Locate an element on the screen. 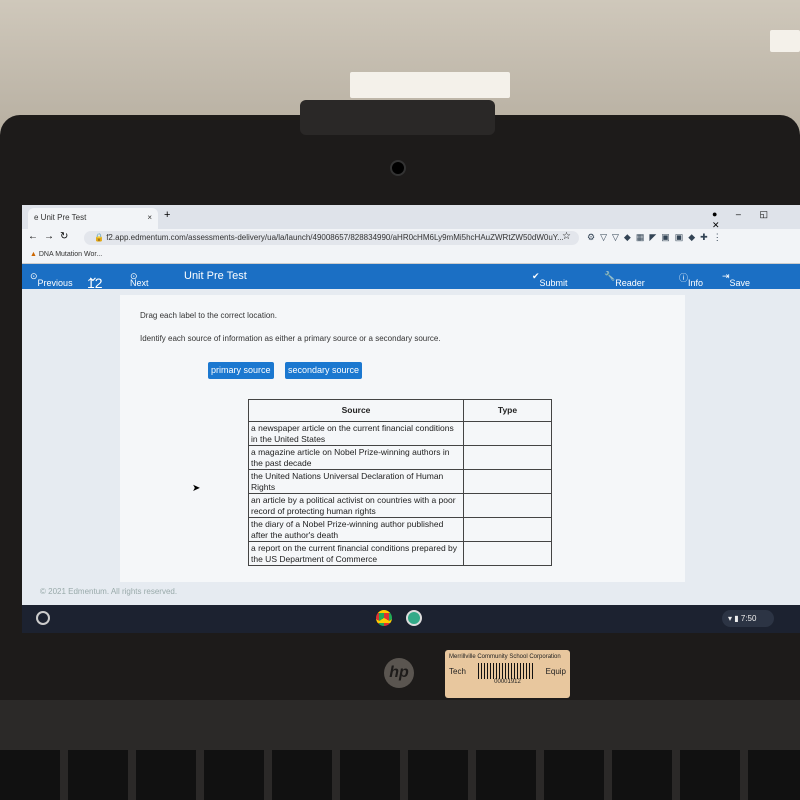 The width and height of the screenshot is (800, 800). clock: 7:50 is located at coordinates (748, 618).